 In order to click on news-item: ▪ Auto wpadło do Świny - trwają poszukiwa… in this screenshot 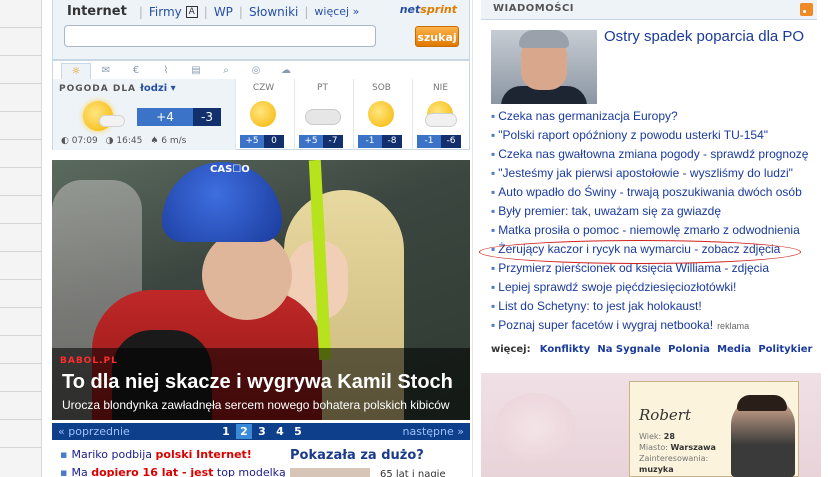, I will do `click(657, 194)`.